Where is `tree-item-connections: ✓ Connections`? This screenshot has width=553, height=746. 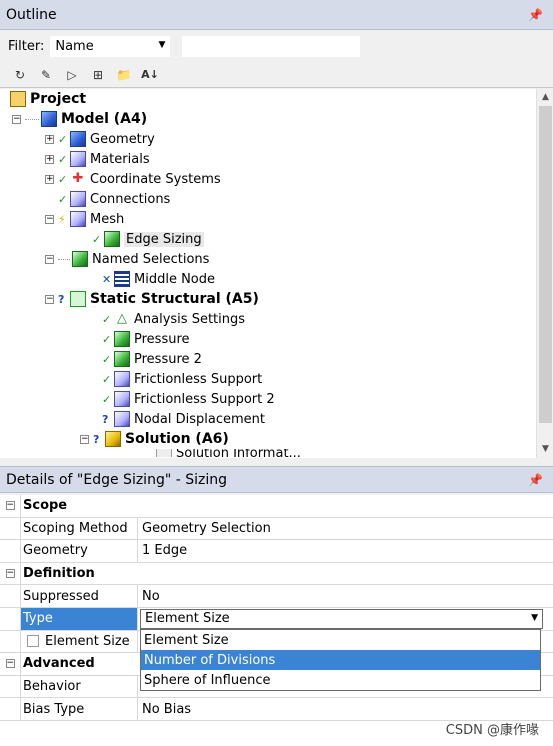 tree-item-connections: ✓ Connections is located at coordinates (276, 199).